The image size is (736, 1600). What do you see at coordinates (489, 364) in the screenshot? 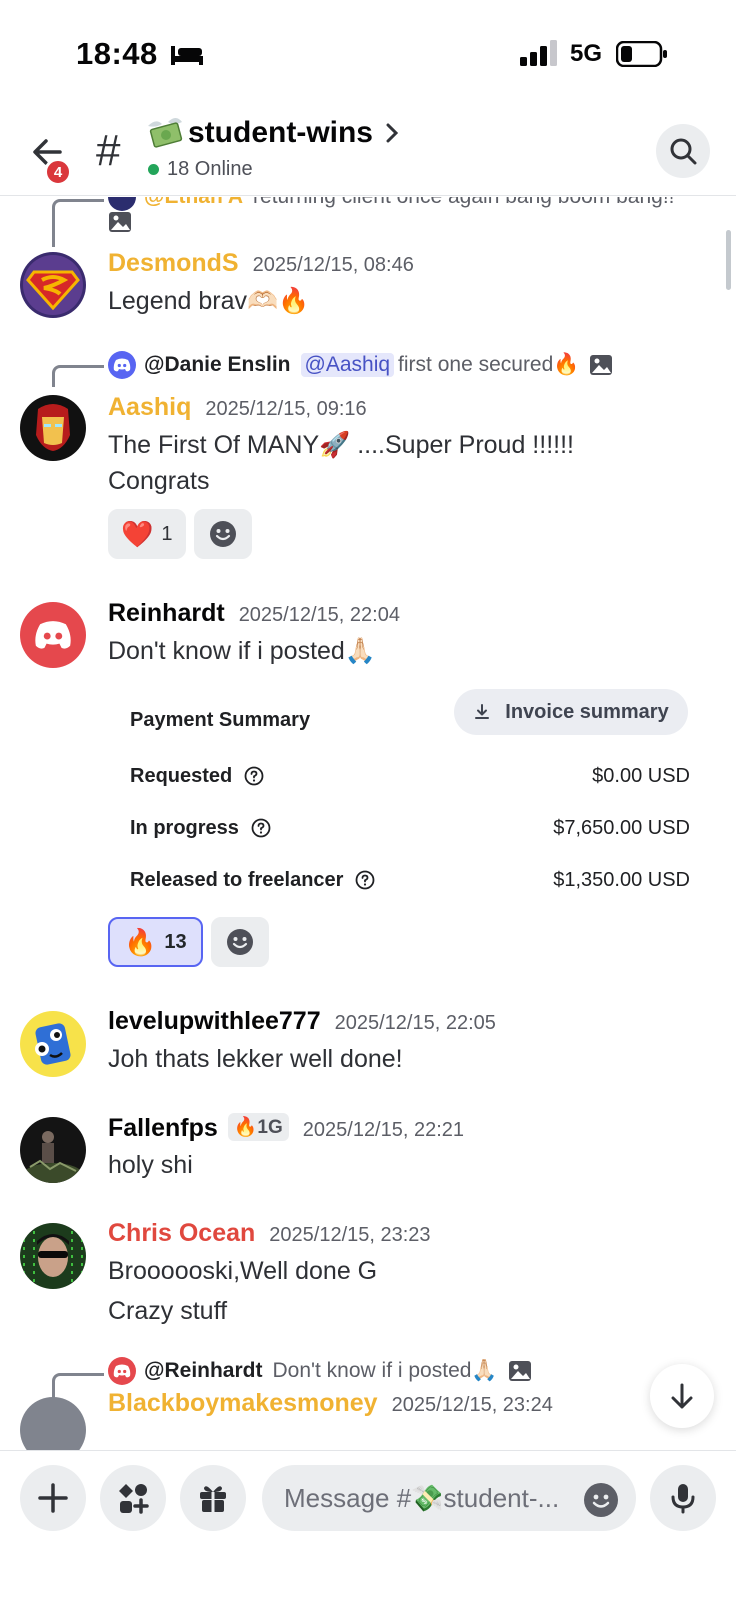
I see `reply-text: first one secured🔥` at bounding box center [489, 364].